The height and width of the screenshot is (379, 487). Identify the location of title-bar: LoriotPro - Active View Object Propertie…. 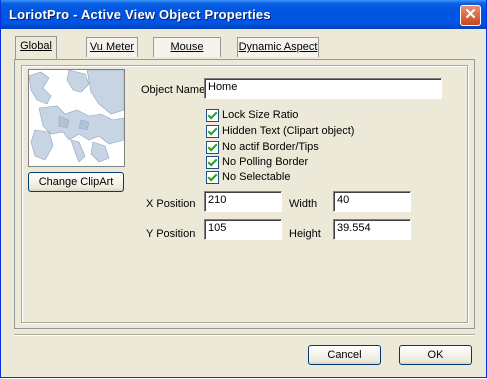
(243, 14).